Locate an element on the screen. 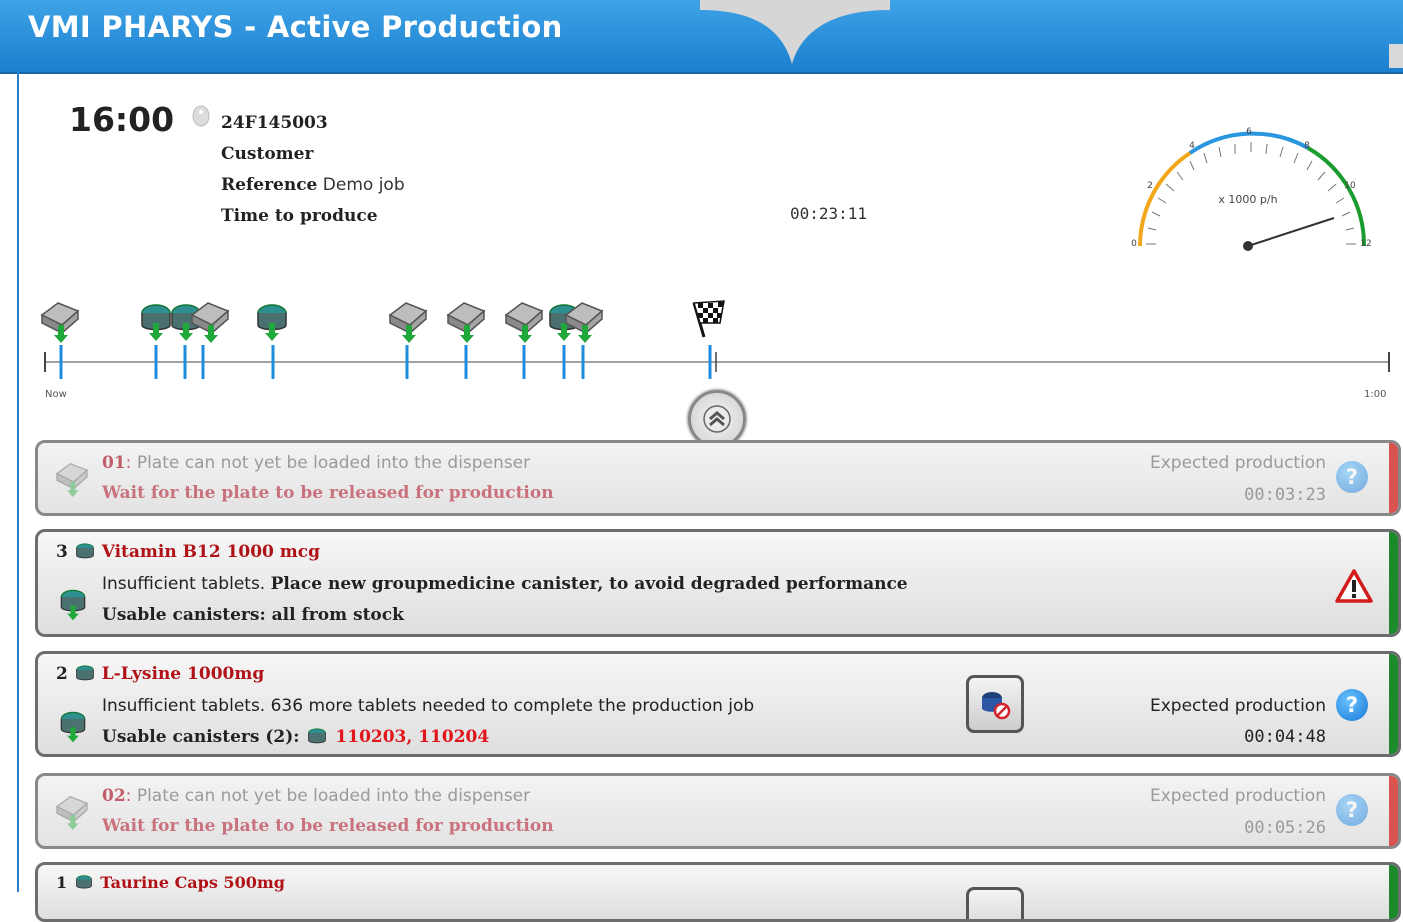 Image resolution: width=1403 pixels, height=922 pixels. plate-number: 02 is located at coordinates (114, 796).